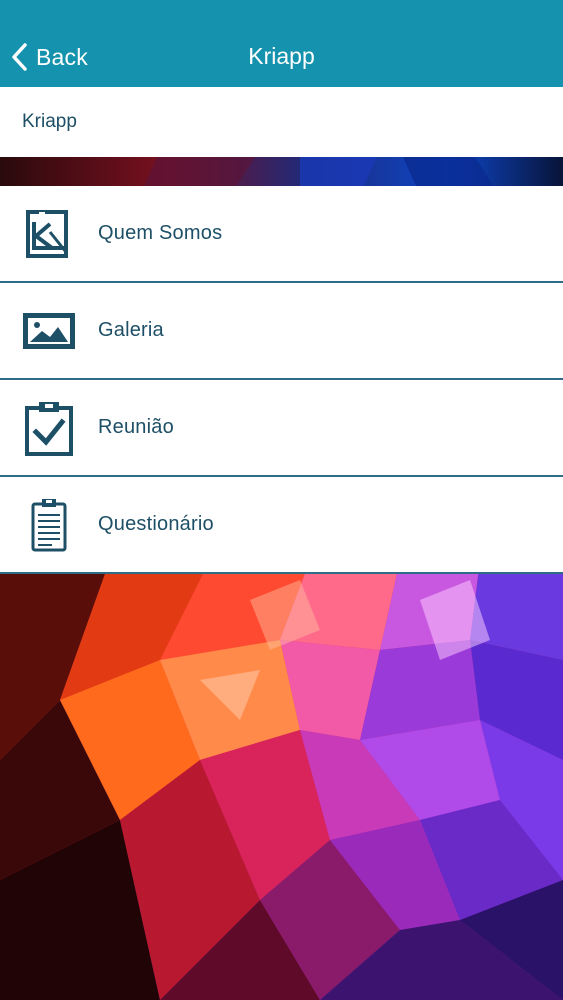 This screenshot has height=1000, width=563. Describe the element at coordinates (281, 233) in the screenshot. I see `menu-item-quem-somos: Quem Somos` at that location.